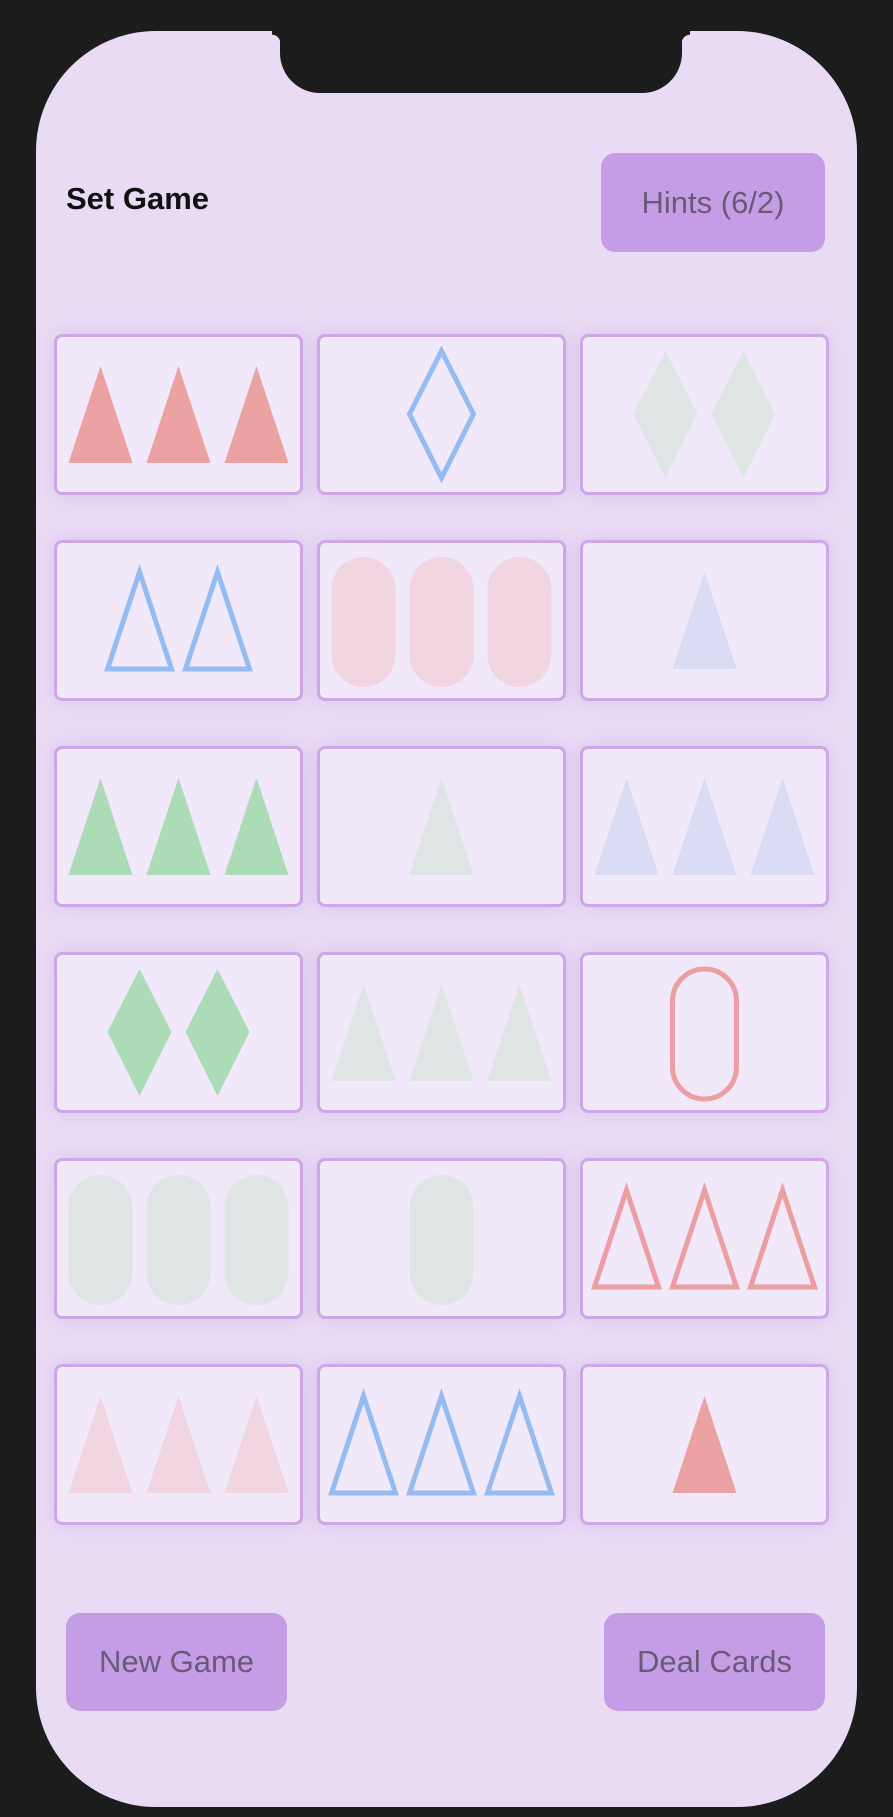  What do you see at coordinates (713, 202) in the screenshot?
I see `hints-button: Hints (6/2)` at bounding box center [713, 202].